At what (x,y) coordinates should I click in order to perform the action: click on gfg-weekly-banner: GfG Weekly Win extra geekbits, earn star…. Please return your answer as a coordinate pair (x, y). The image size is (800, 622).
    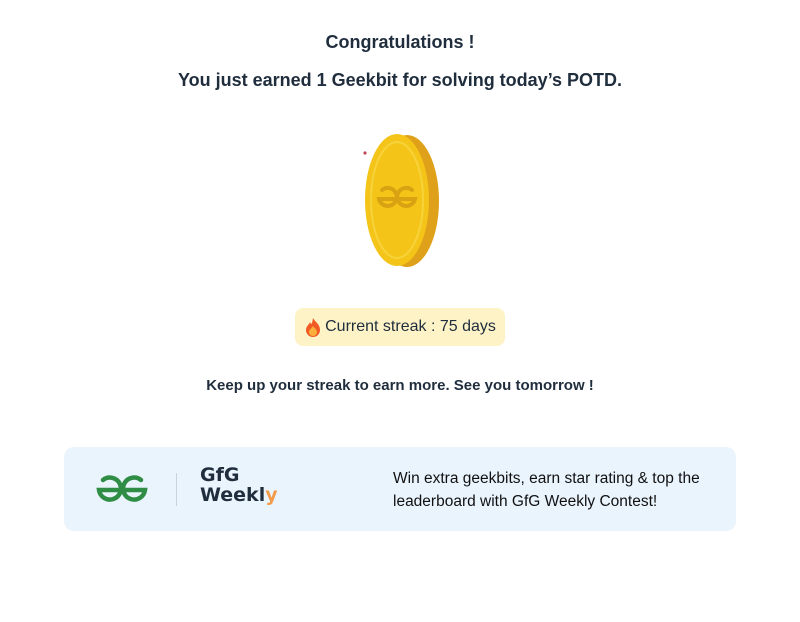
    Looking at the image, I should click on (400, 489).